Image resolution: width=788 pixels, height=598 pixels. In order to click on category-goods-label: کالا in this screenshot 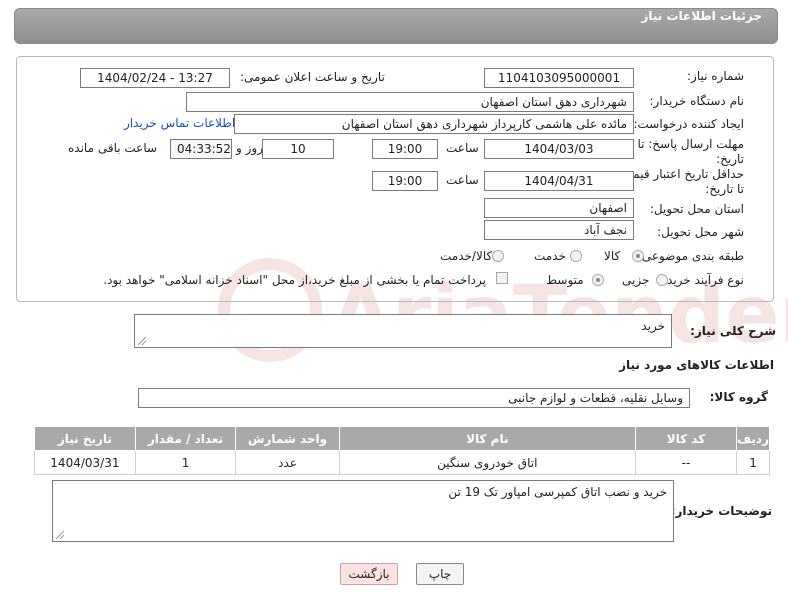, I will do `click(612, 256)`.